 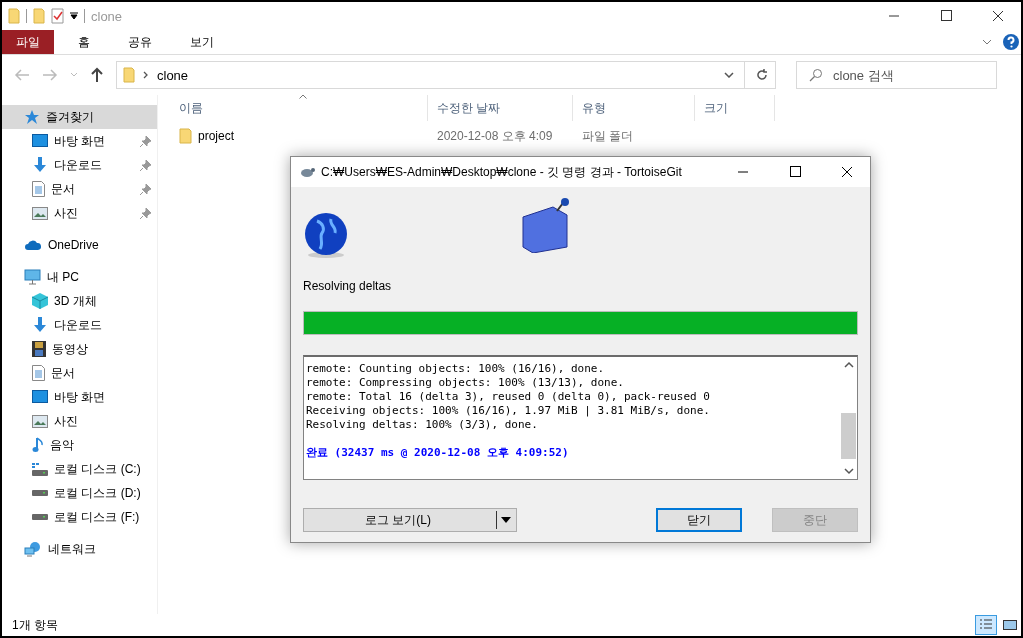 I want to click on sidebar-item: 즐겨찾기, so click(x=79, y=117).